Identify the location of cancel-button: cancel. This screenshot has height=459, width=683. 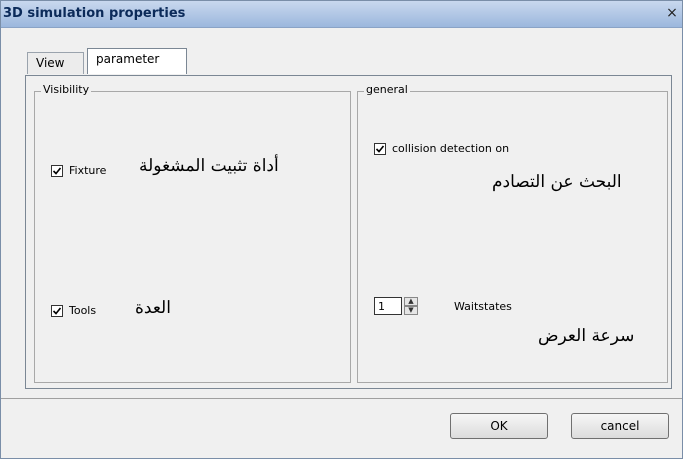
(620, 426).